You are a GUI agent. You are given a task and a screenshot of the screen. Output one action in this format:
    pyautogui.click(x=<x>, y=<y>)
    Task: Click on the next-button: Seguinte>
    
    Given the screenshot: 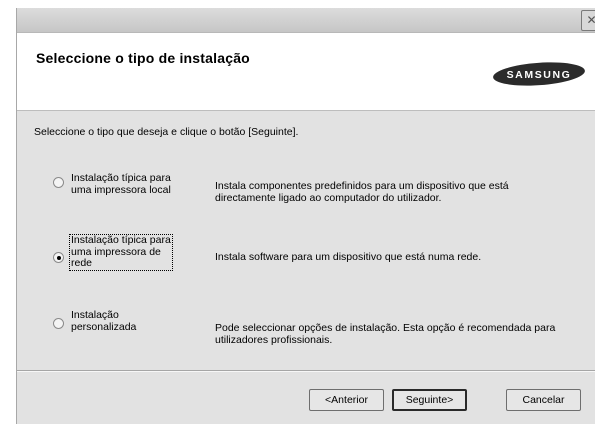 What is the action you would take?
    pyautogui.click(x=429, y=400)
    